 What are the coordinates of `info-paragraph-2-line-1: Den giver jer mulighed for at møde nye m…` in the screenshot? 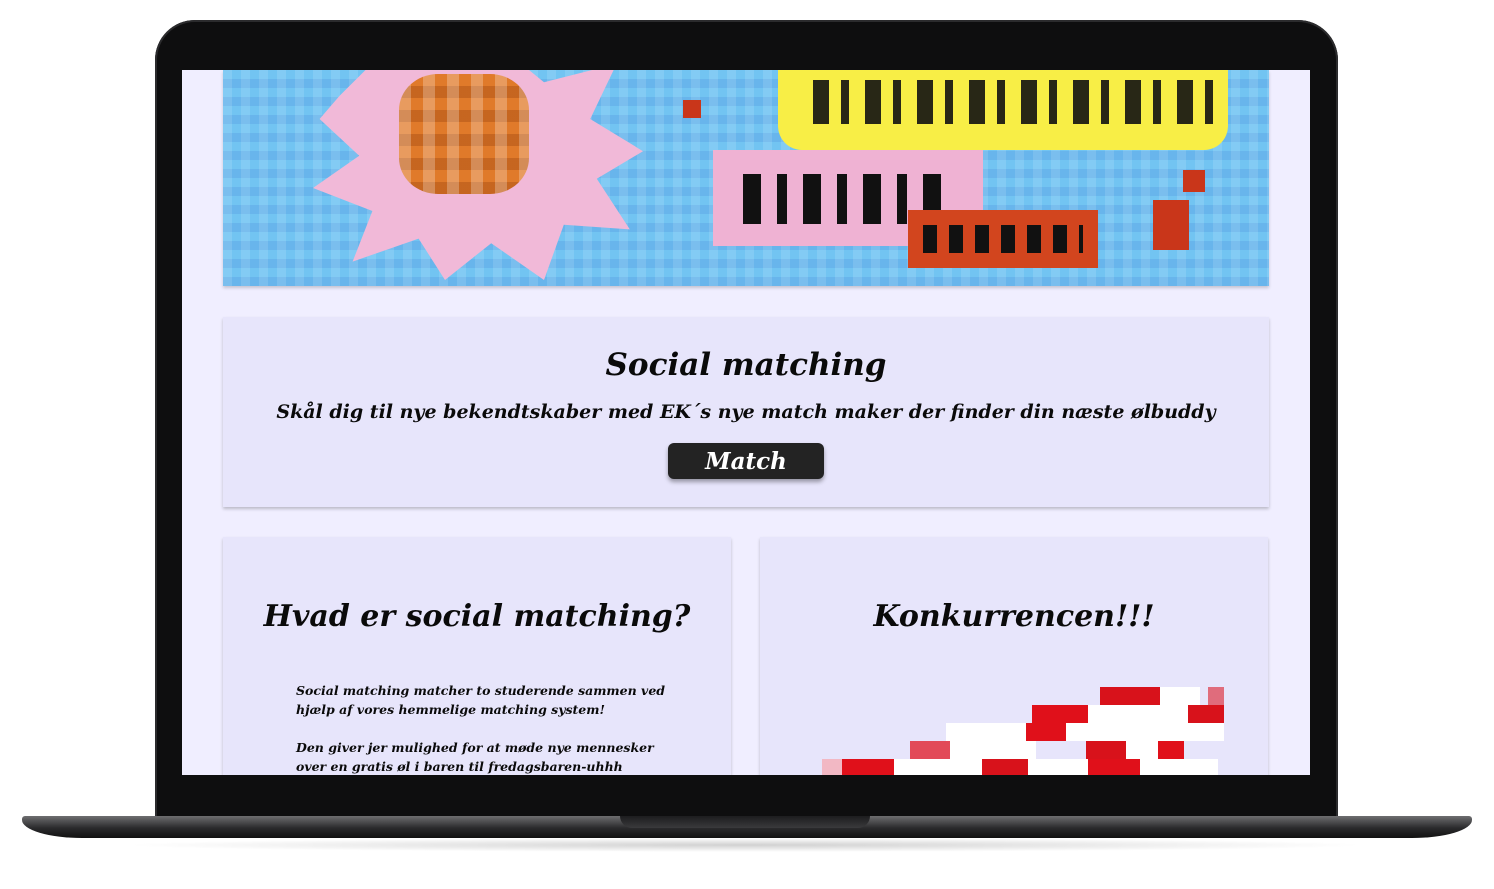 It's located at (475, 747).